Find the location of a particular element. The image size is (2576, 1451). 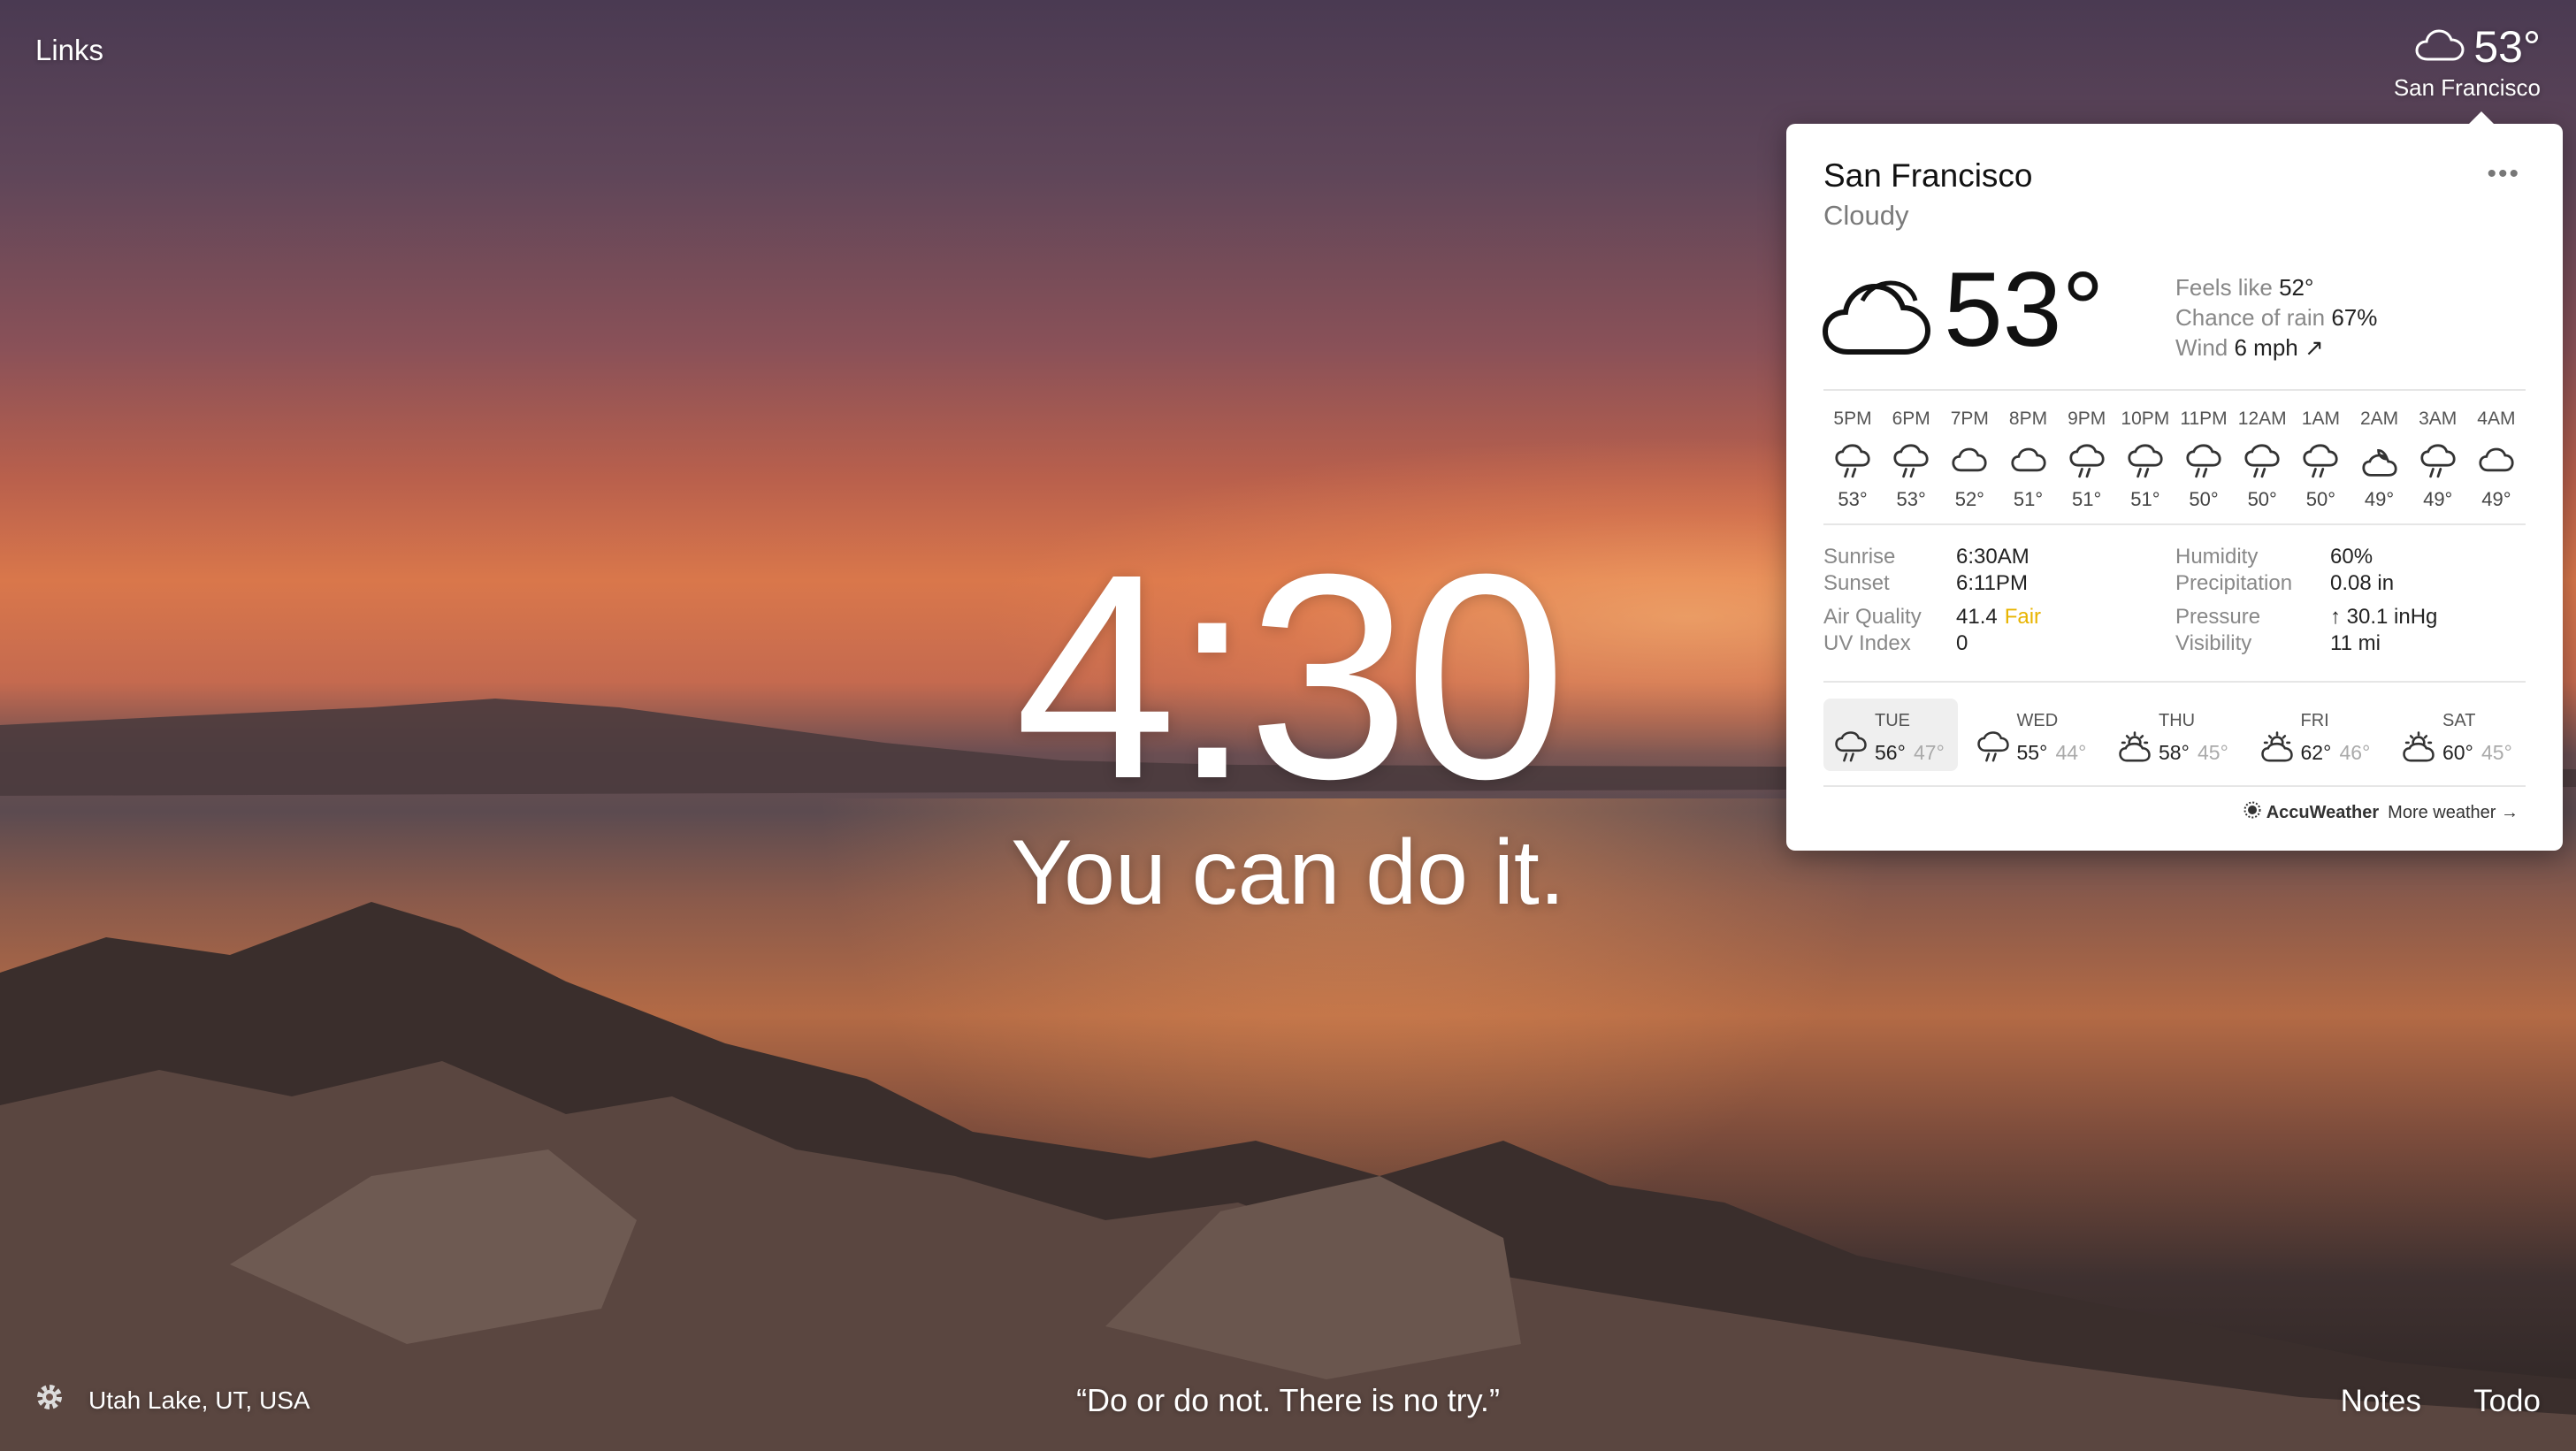

hour-label: 10PM is located at coordinates (2145, 419).